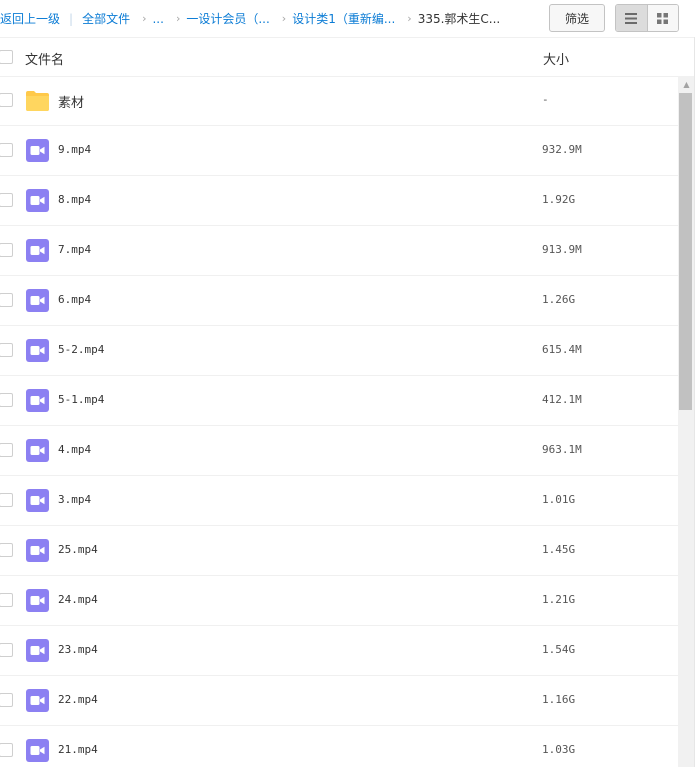 This screenshot has height=767, width=695. I want to click on list-view-button, so click(631, 18).